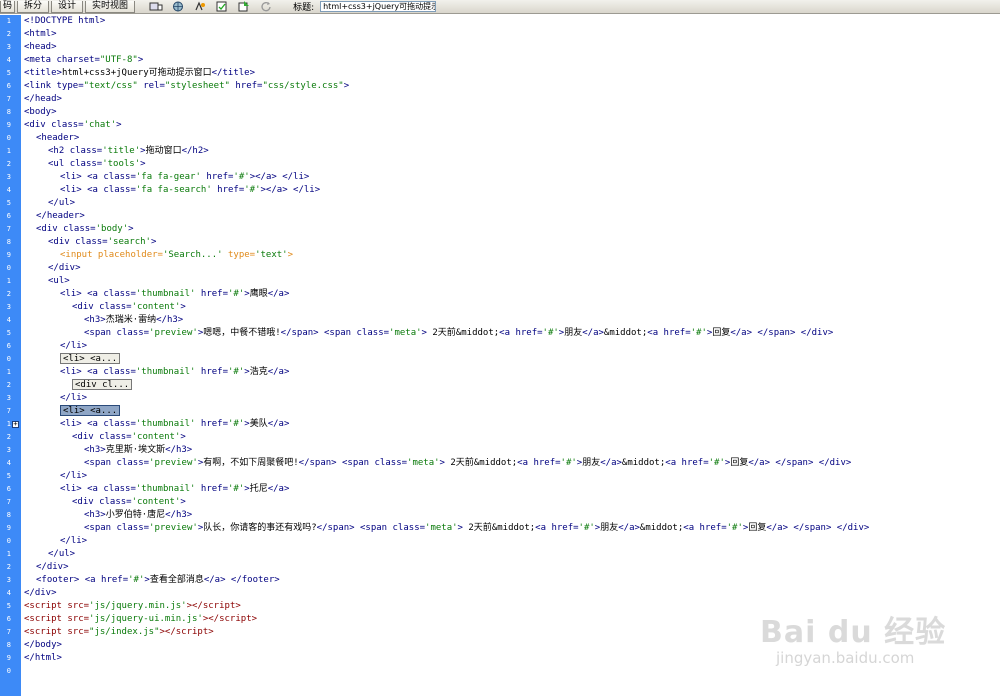 The height and width of the screenshot is (696, 1000). Describe the element at coordinates (65, 21) in the screenshot. I see `code-line: <!DOCTYPE html>` at that location.